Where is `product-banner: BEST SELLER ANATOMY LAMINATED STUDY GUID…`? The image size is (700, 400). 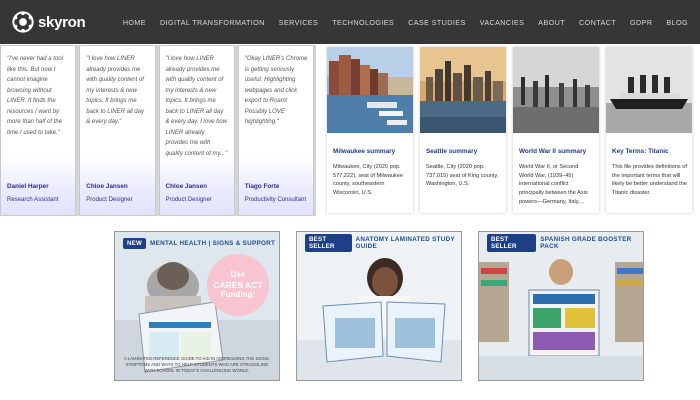 product-banner: BEST SELLER ANATOMY LAMINATED STUDY GUID… is located at coordinates (383, 243).